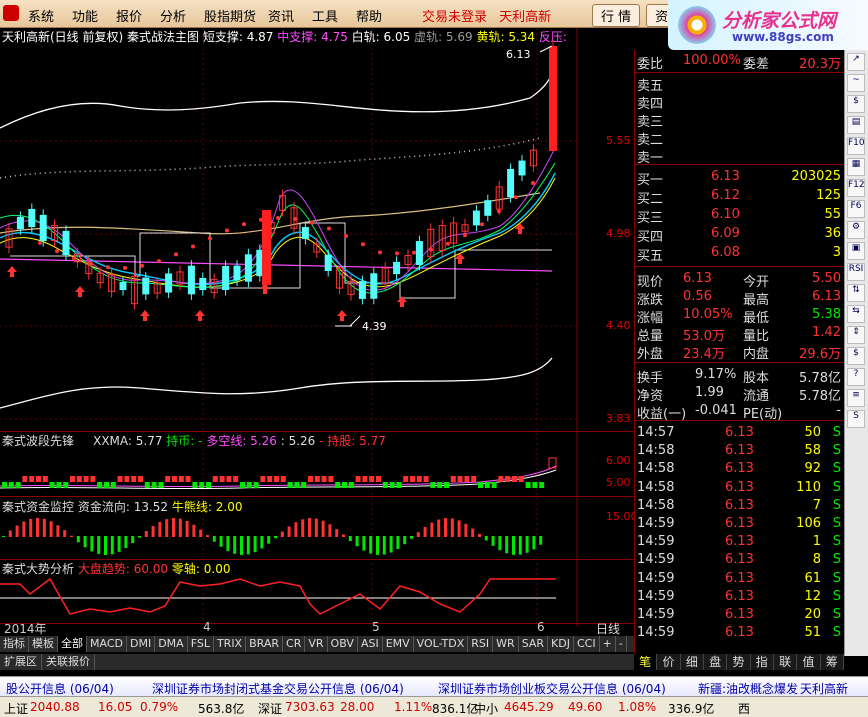 This screenshot has width=868, height=717. Describe the element at coordinates (856, 272) in the screenshot. I see `sidebar-tool-icon: RSI` at that location.